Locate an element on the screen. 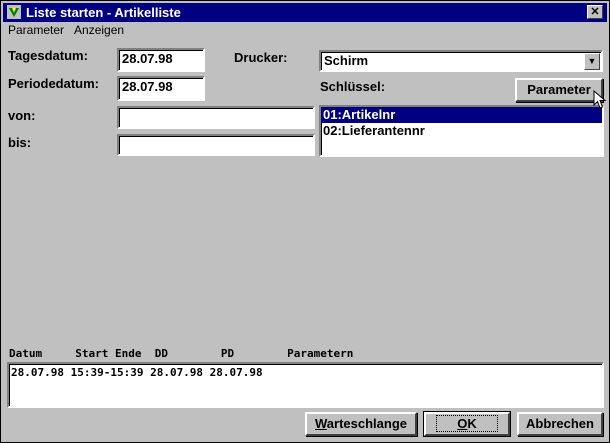 The width and height of the screenshot is (610, 443). parameter-button: Parameter is located at coordinates (559, 90).